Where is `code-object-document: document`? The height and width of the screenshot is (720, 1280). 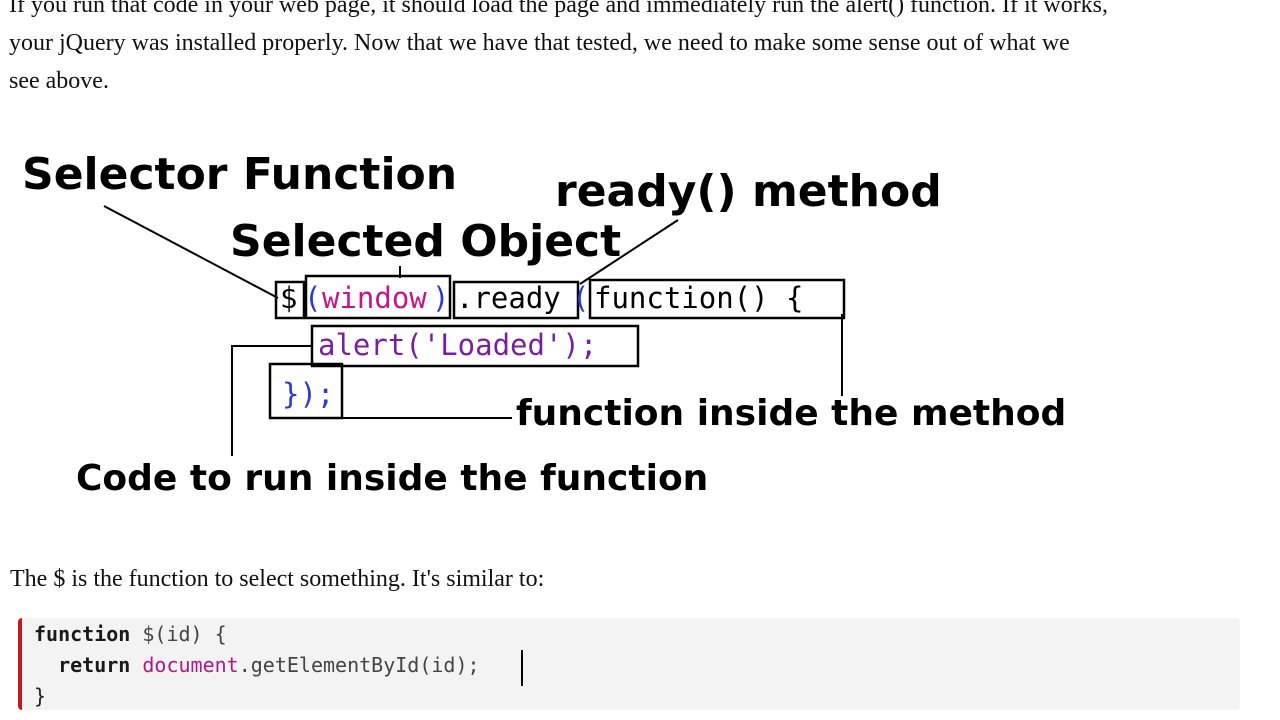 code-object-document: document is located at coordinates (190, 665).